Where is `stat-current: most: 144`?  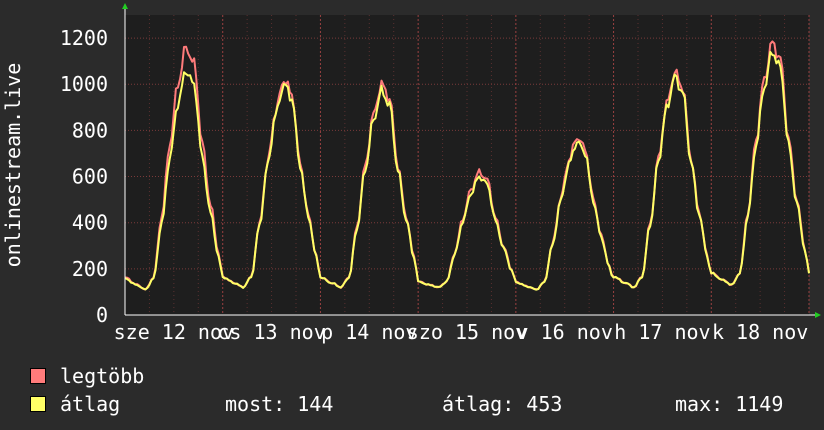
stat-current: most: 144 is located at coordinates (279, 404).